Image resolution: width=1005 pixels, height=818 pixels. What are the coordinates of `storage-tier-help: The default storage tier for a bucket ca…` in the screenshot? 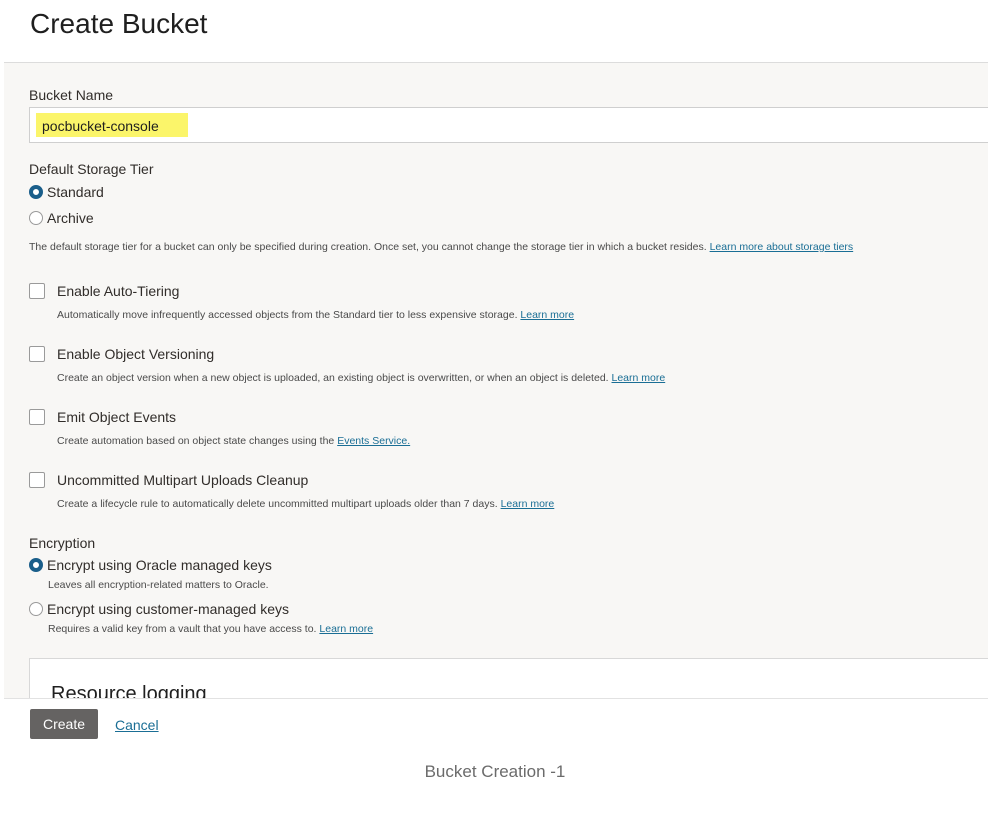 It's located at (441, 247).